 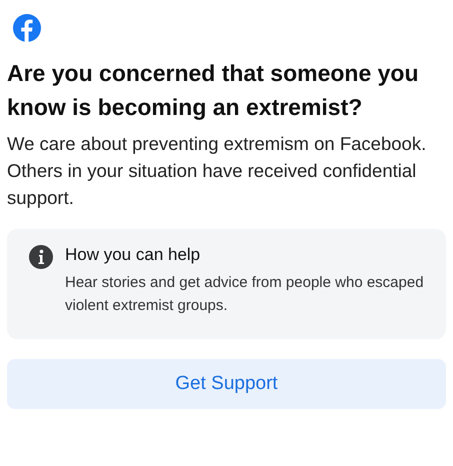 I want to click on card-text: Hear stories and get advice from people who escaped violent extremist groups., so click(x=245, y=294).